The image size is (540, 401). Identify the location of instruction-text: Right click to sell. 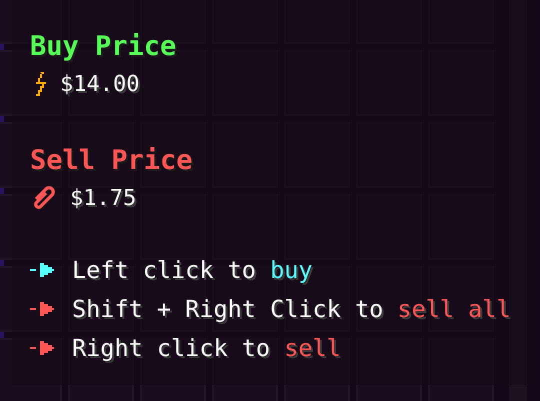
(206, 348).